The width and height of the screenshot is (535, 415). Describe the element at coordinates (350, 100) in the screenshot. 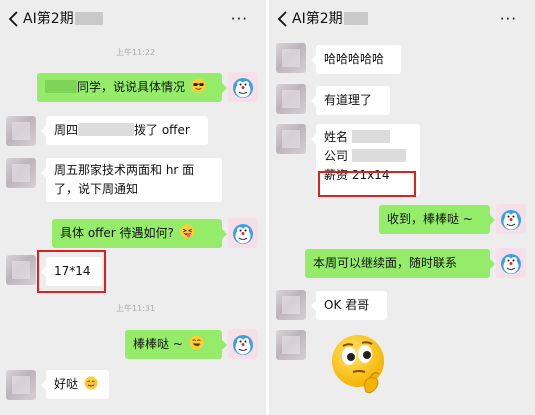

I see `received-message: 有道理了` at that location.